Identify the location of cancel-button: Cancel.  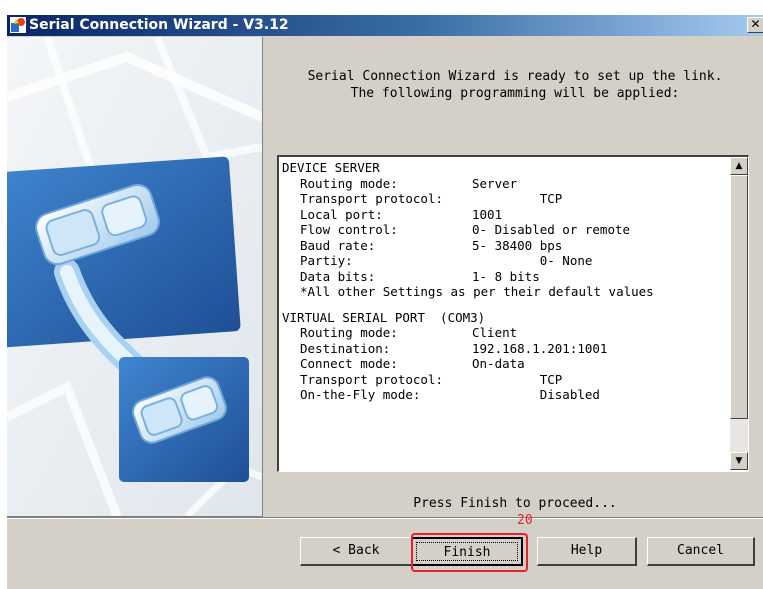
(701, 551).